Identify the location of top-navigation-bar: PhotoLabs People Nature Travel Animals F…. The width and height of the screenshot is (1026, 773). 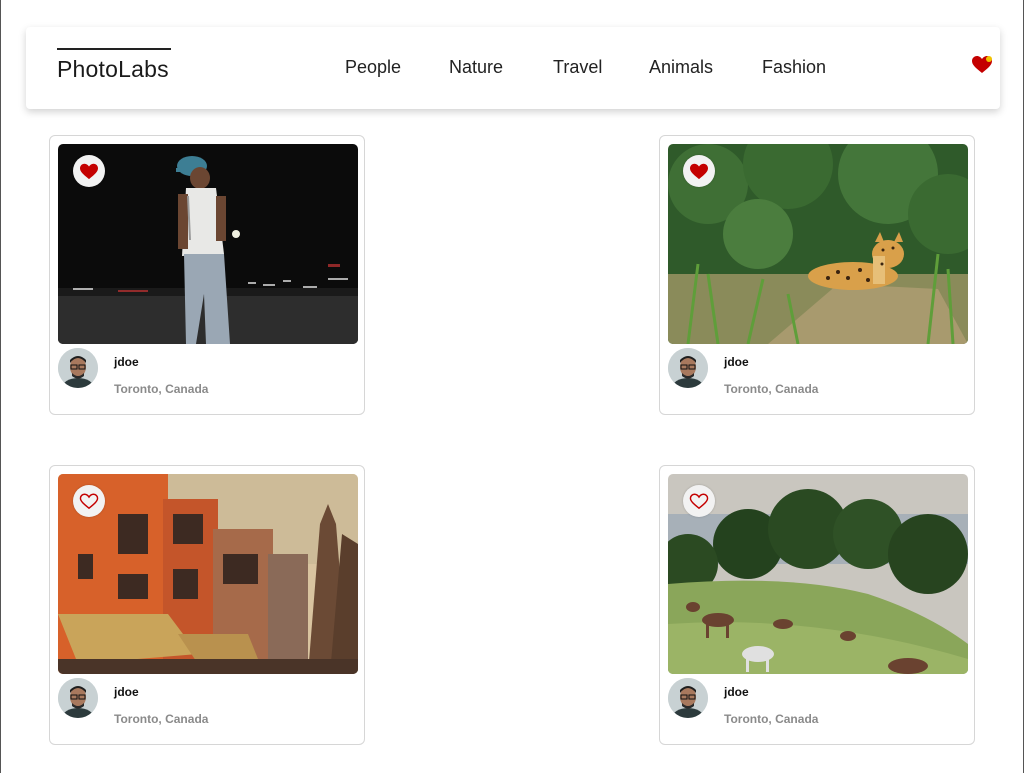
(513, 68).